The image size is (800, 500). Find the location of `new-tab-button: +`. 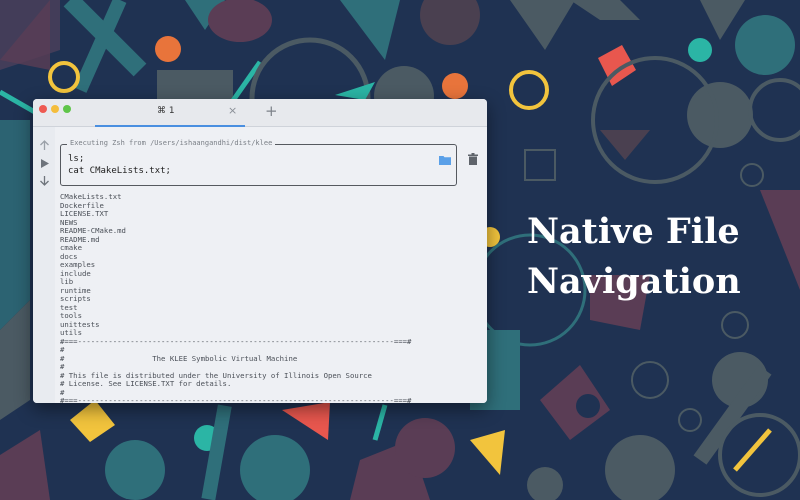

new-tab-button: + is located at coordinates (271, 111).